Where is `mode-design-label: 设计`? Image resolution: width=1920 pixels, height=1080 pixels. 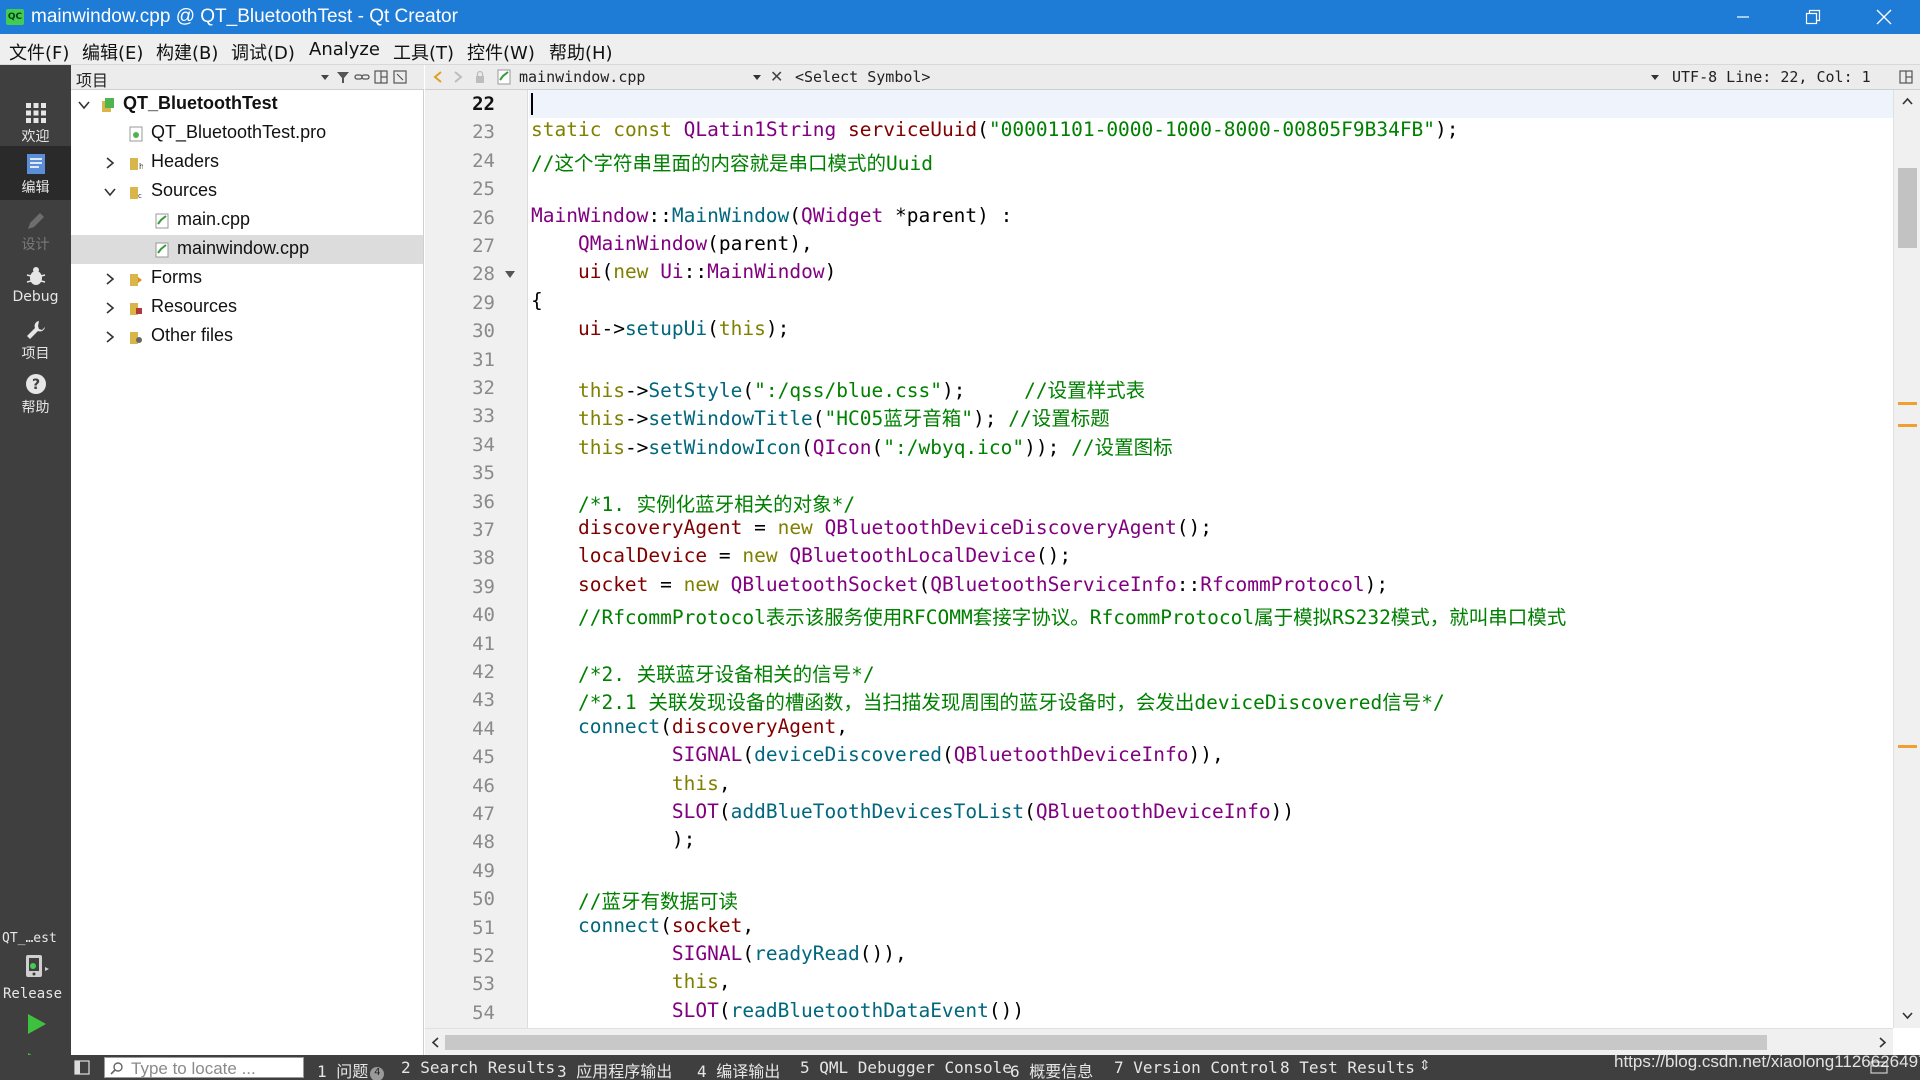
mode-design-label: 设计 is located at coordinates (35, 245).